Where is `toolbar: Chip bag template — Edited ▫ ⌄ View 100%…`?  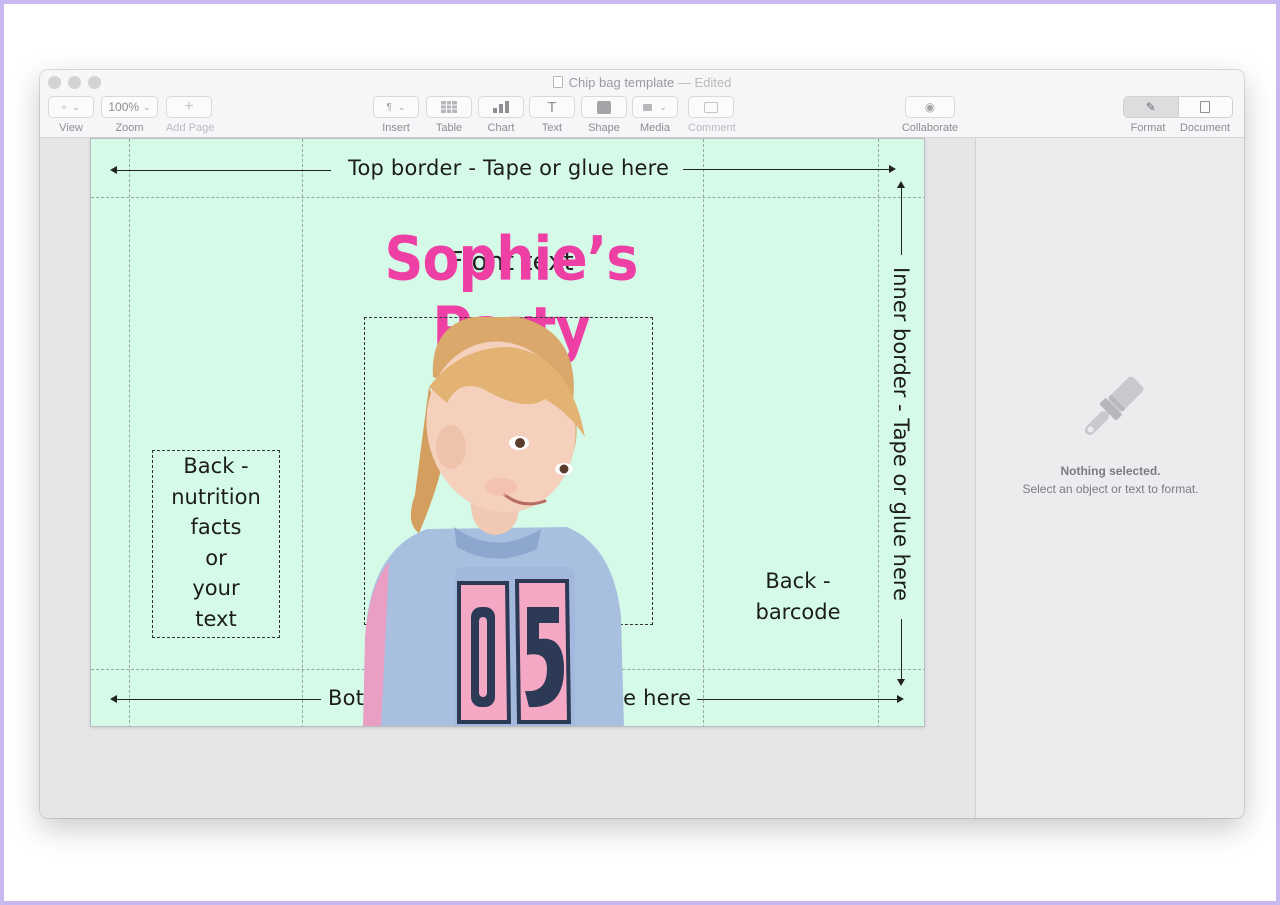
toolbar: Chip bag template — Edited ▫ ⌄ View 100%… is located at coordinates (642, 104).